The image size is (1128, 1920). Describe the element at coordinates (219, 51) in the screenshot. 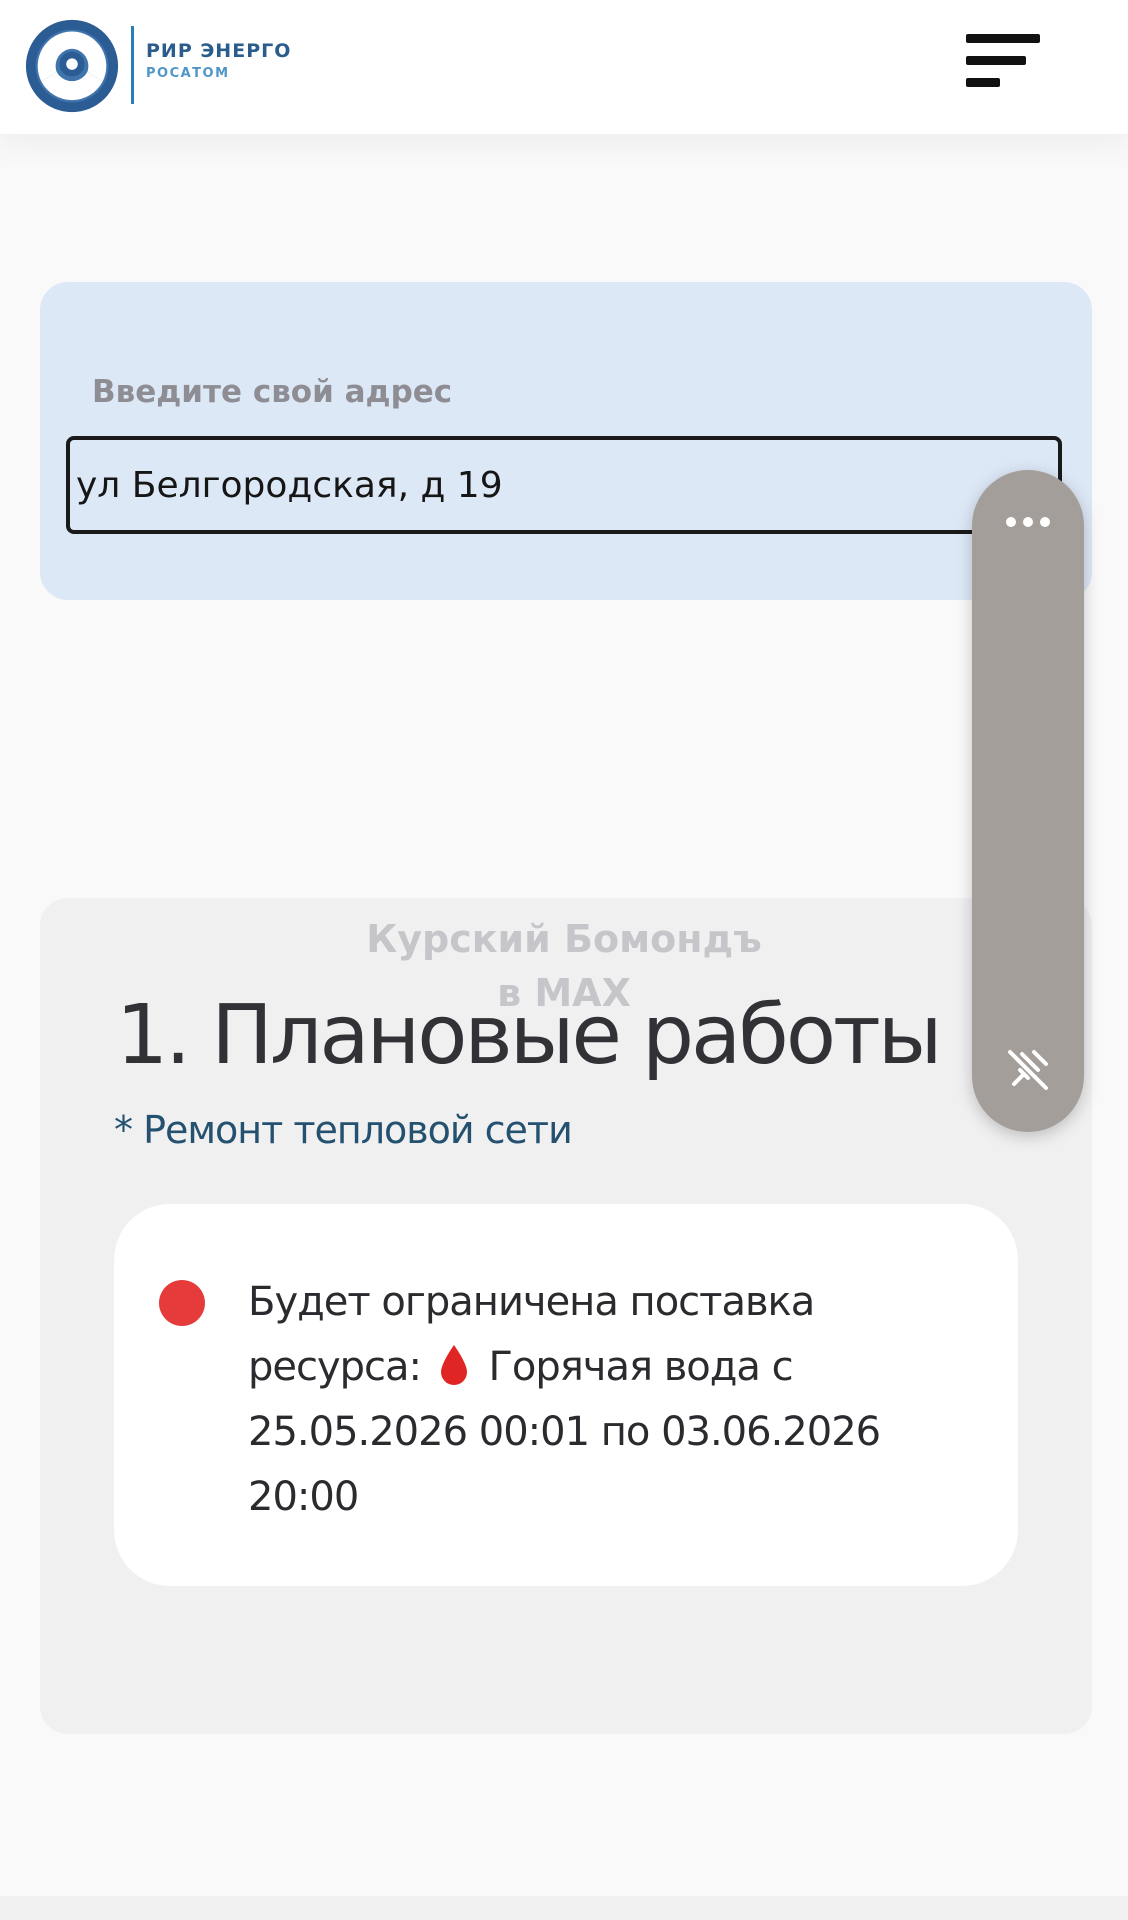

I see `logo-brand-name: РИР ЭНЕРГО` at that location.